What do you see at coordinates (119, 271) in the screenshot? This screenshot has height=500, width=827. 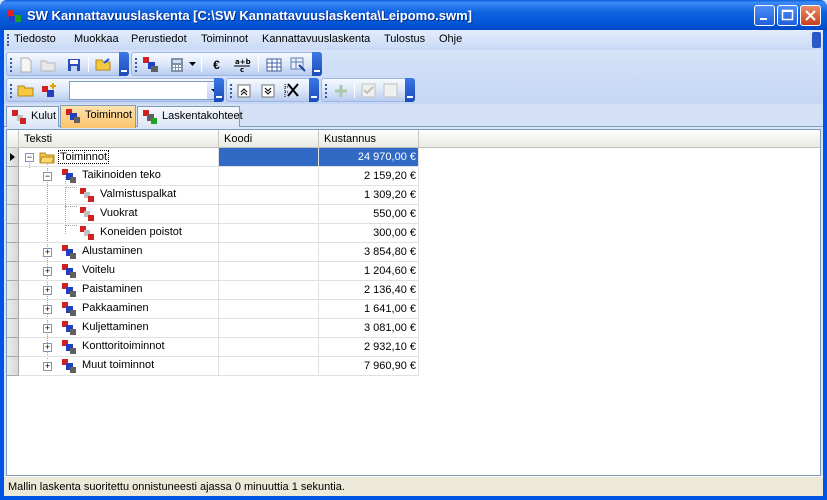 I see `cell-text: + Voitelu` at bounding box center [119, 271].